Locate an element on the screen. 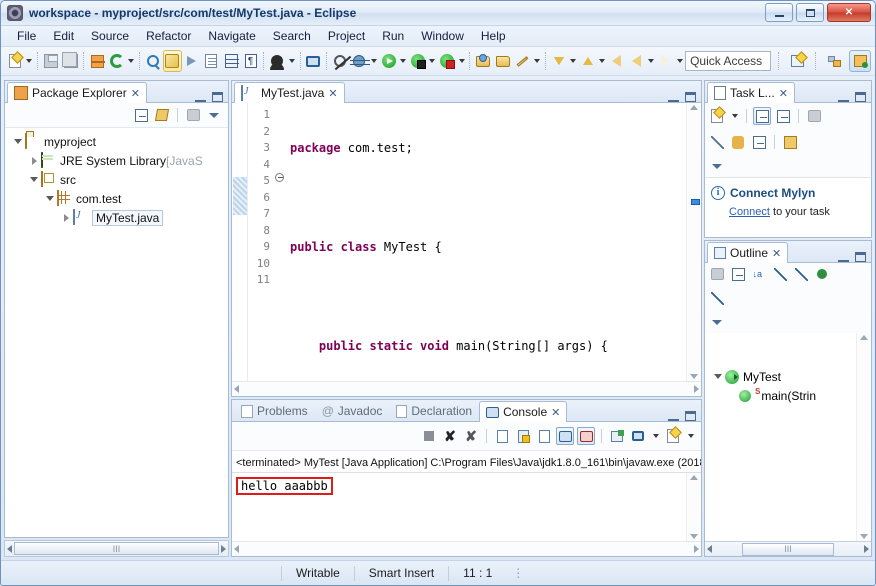 The height and width of the screenshot is (586, 876). profile-button is located at coordinates (277, 61).